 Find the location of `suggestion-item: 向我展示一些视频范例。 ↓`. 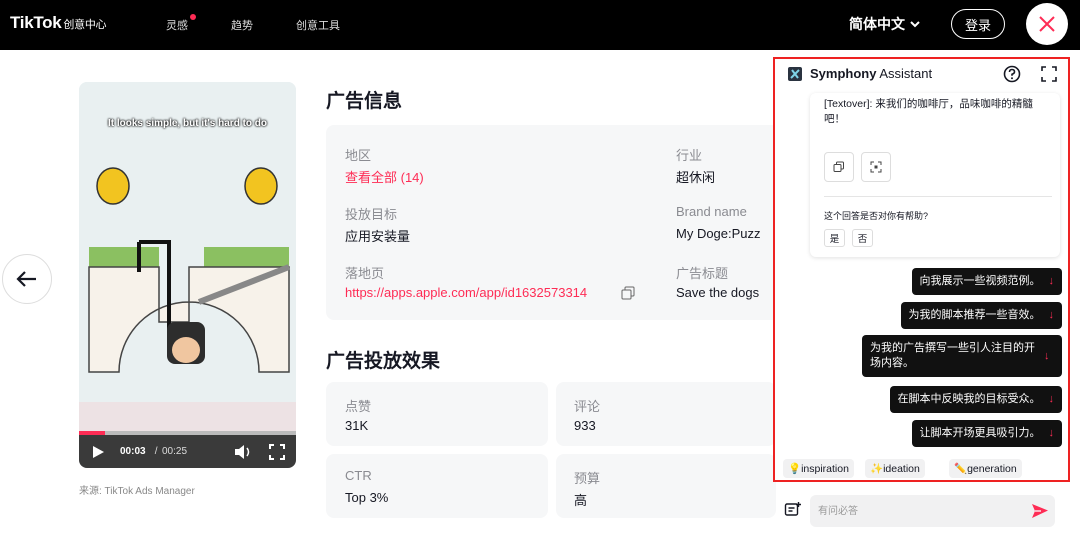

suggestion-item: 向我展示一些视频范例。 ↓ is located at coordinates (986, 281).